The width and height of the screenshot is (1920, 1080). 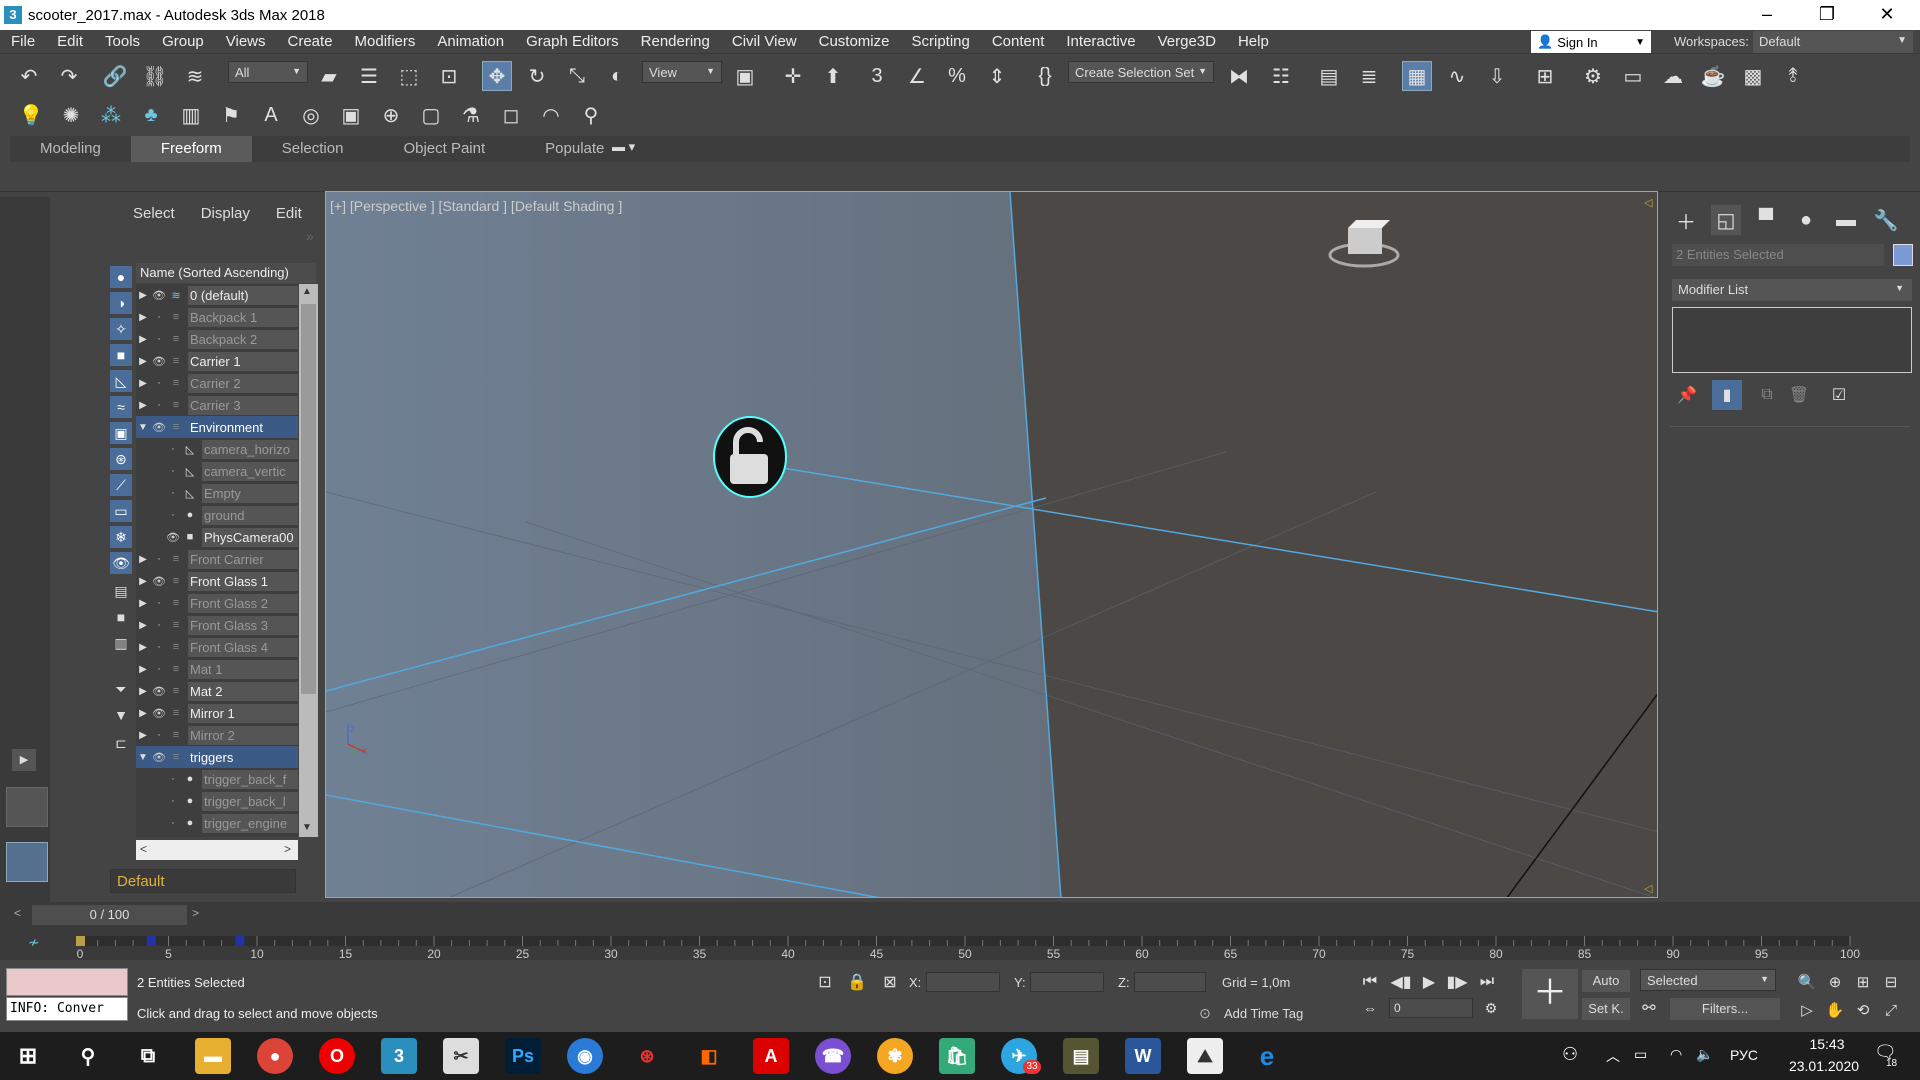 What do you see at coordinates (1281, 76) in the screenshot?
I see `align-icon: ☷` at bounding box center [1281, 76].